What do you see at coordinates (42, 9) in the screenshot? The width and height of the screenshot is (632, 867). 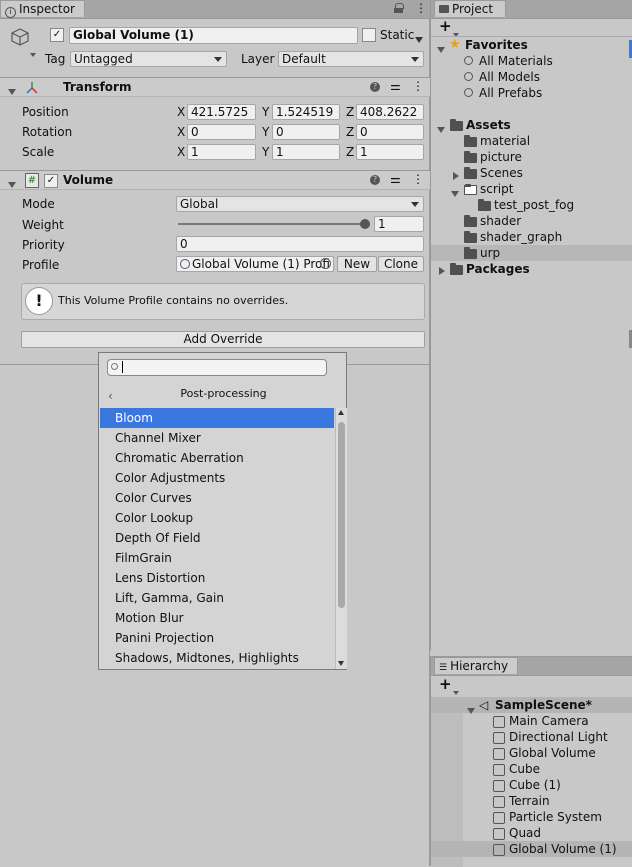 I see `tab-inspector: i Inspector` at bounding box center [42, 9].